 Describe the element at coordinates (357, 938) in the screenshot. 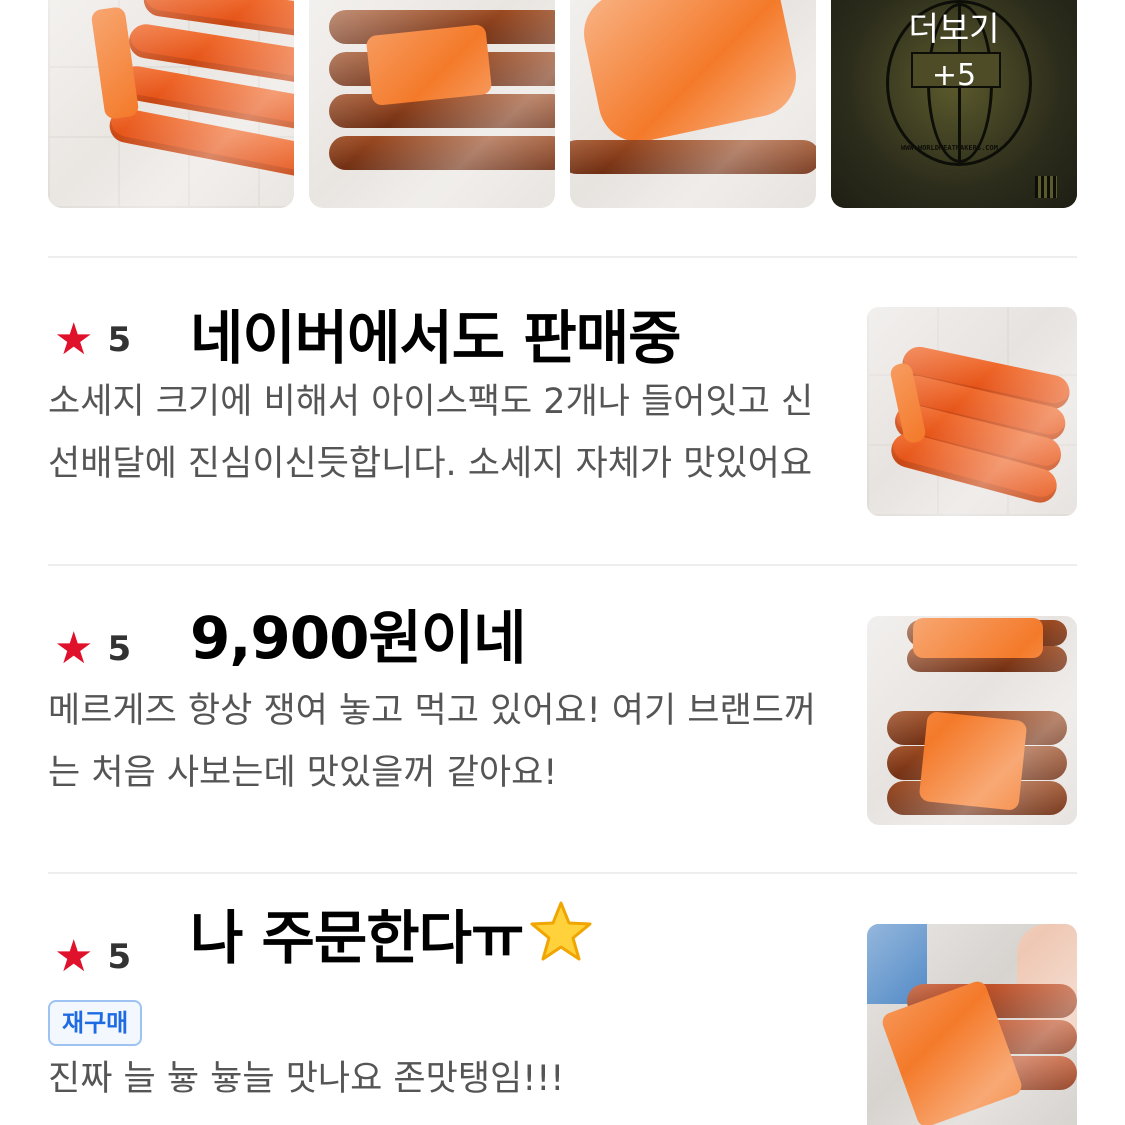

I see `caption-line-3-text: 나 주문한다ㅠ` at that location.